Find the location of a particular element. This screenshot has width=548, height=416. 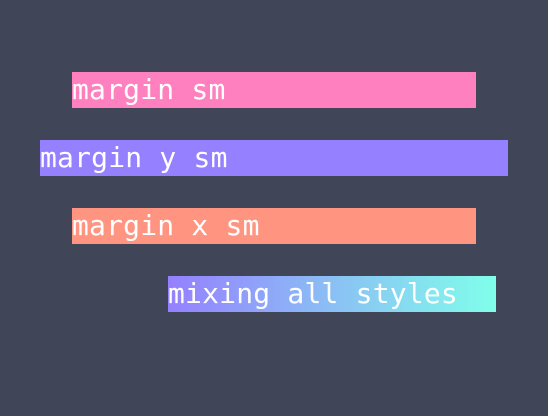

margin-y-sm-label: margin y sm is located at coordinates (134, 157).